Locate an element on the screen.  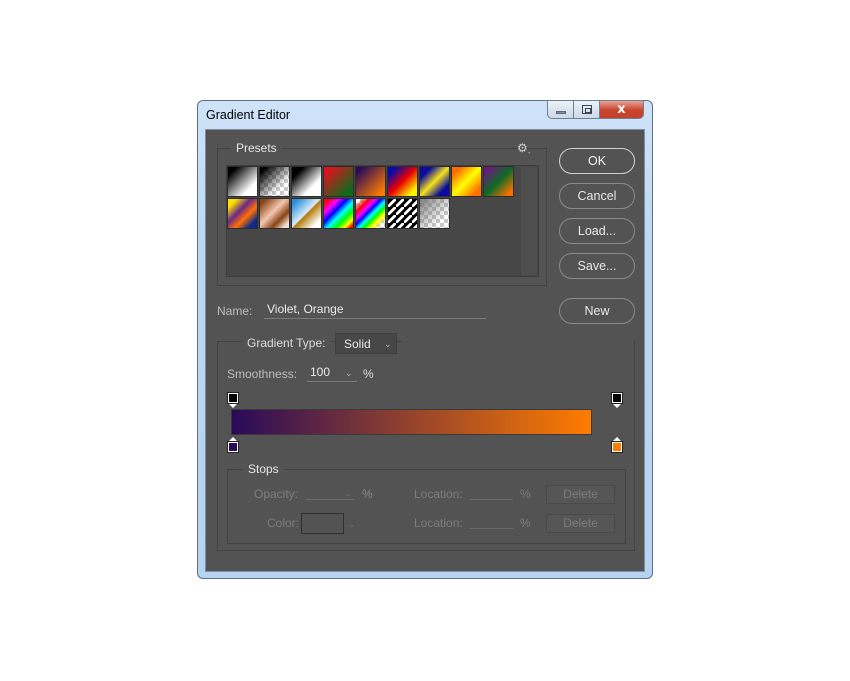
delete-opacity-stop-button: Delete is located at coordinates (580, 494).